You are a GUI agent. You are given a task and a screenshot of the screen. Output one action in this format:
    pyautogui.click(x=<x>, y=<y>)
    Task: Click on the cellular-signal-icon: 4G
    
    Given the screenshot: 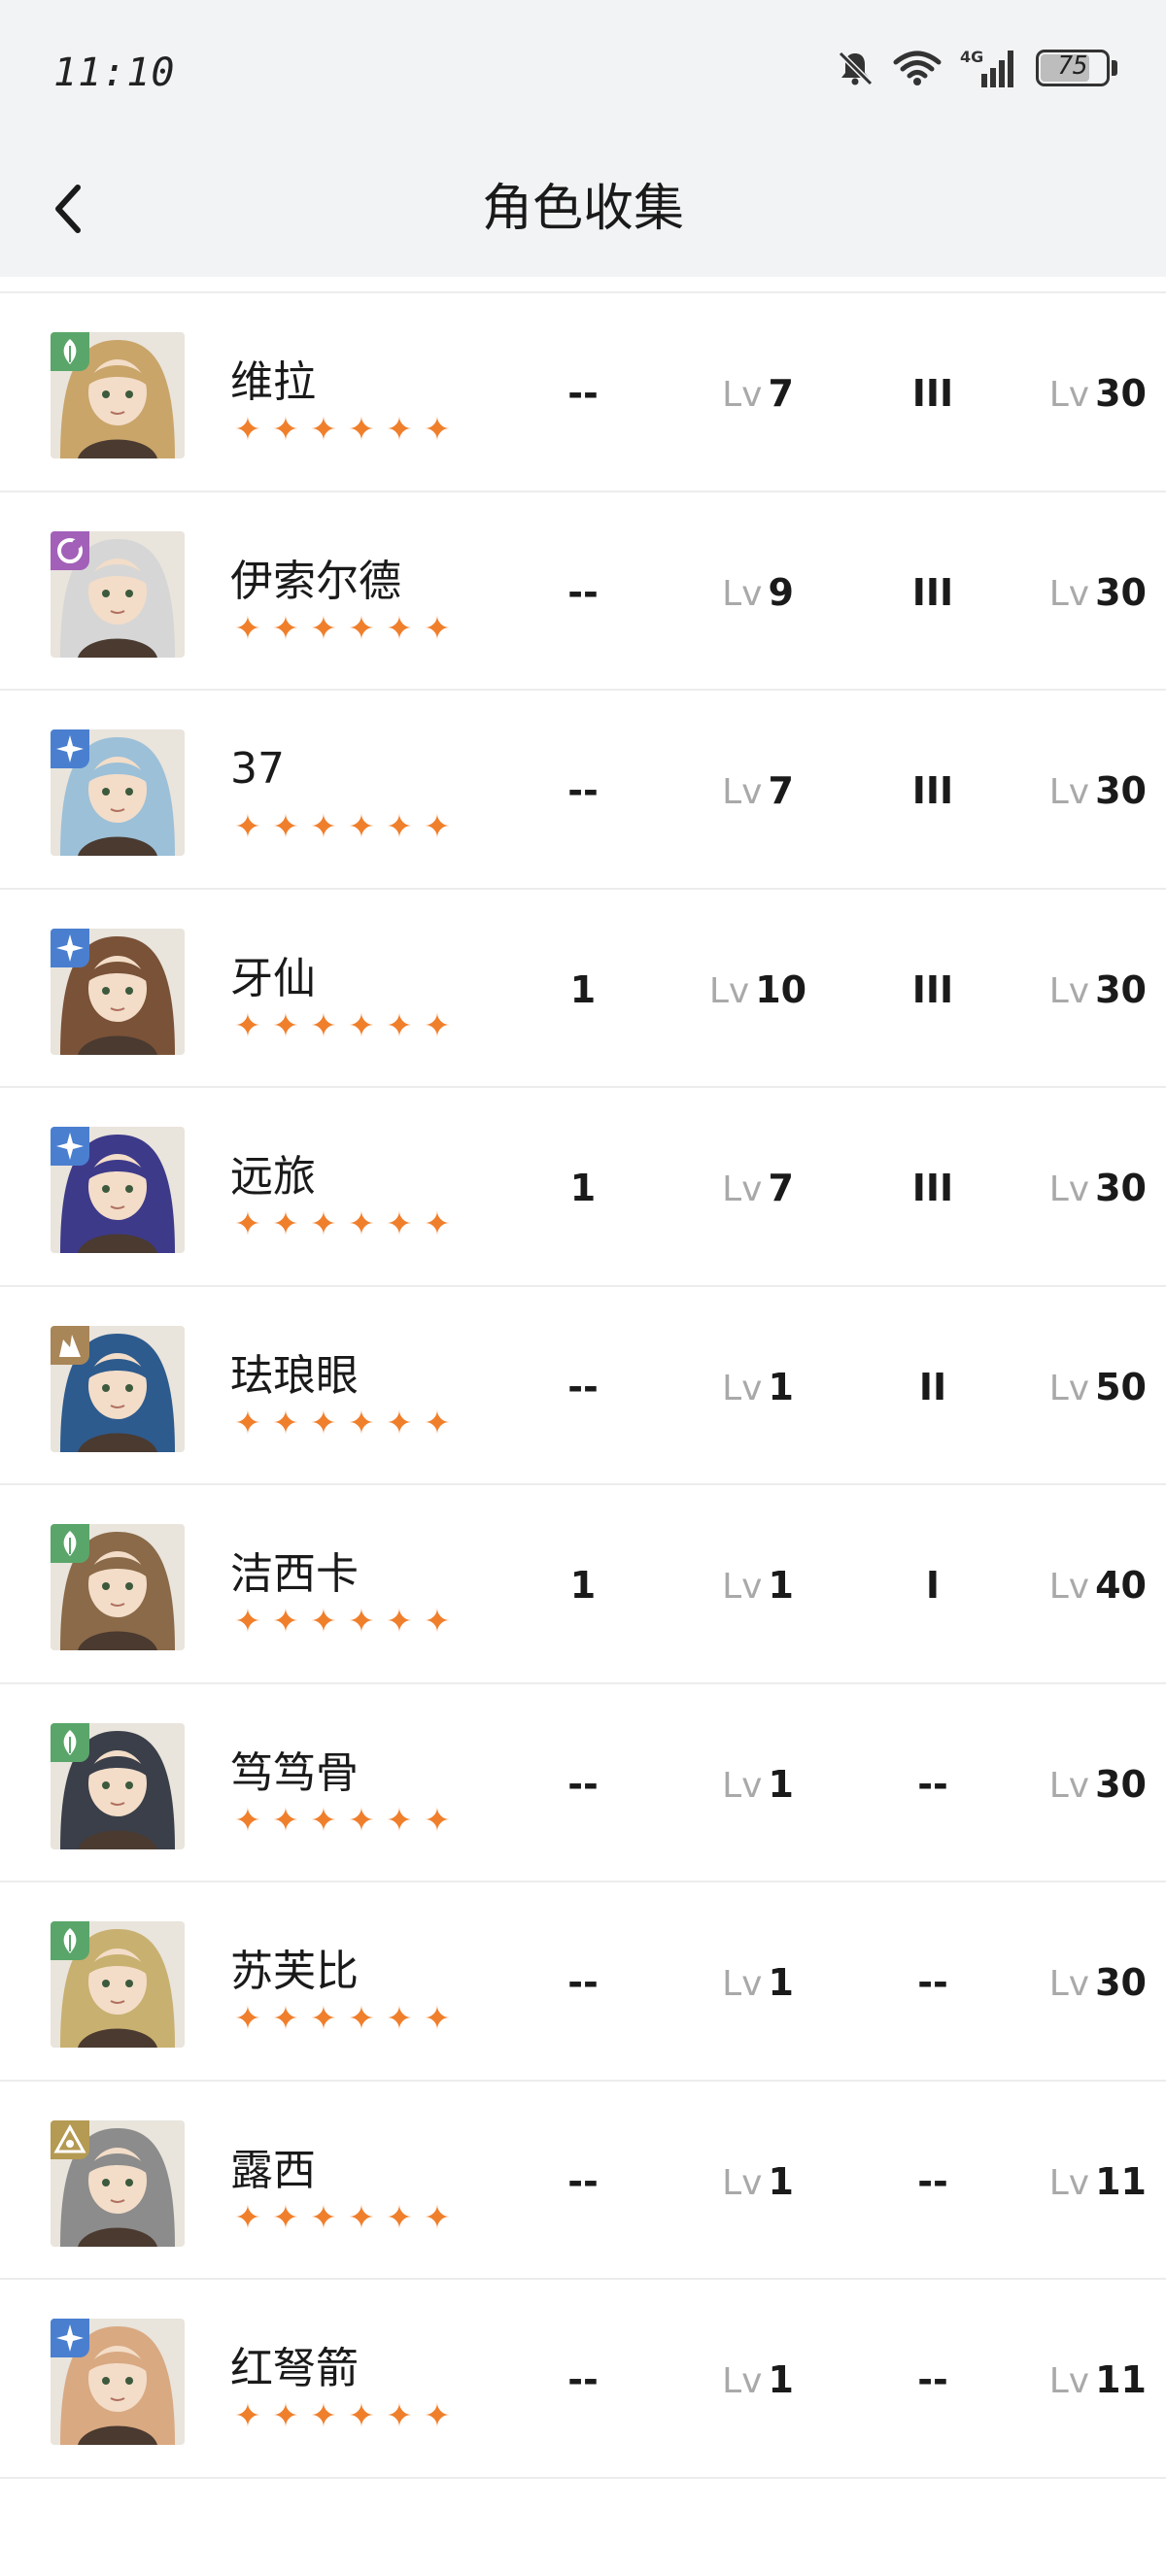 What is the action you would take?
    pyautogui.click(x=989, y=68)
    